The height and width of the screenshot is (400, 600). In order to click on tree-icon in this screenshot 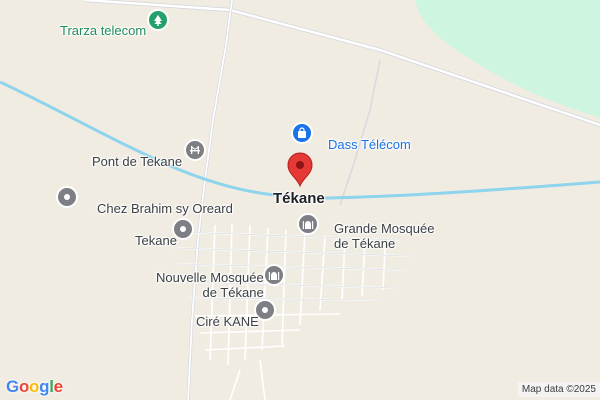, I will do `click(158, 20)`.